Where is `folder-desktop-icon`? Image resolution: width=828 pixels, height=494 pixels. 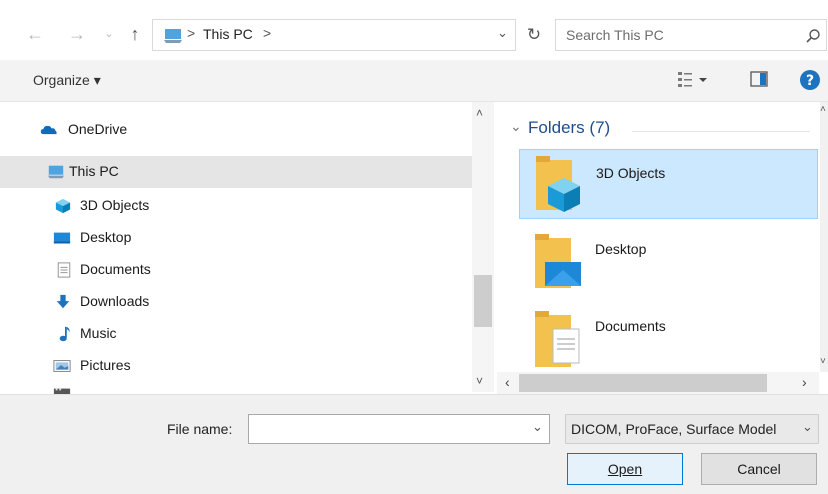 folder-desktop-icon is located at coordinates (558, 261).